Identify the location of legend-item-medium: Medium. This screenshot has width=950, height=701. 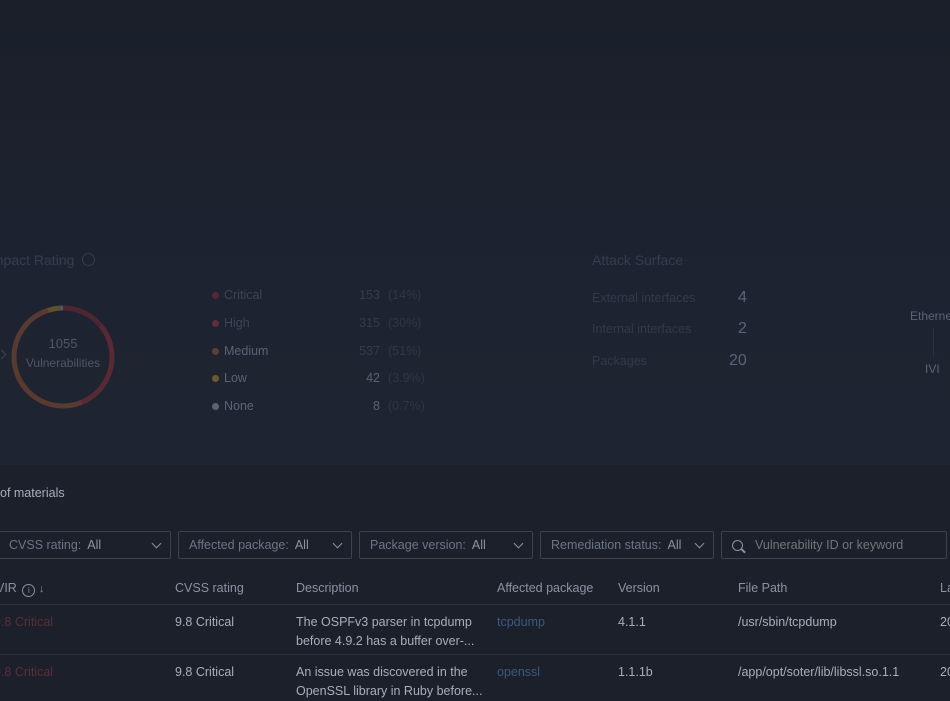
(240, 351).